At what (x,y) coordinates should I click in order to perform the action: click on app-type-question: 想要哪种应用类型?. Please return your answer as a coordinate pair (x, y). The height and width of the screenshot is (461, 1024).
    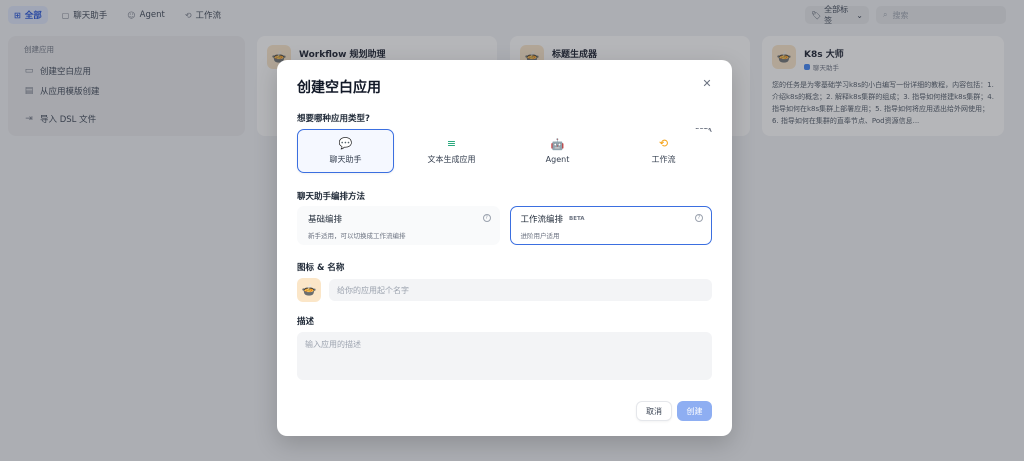
    Looking at the image, I should click on (333, 119).